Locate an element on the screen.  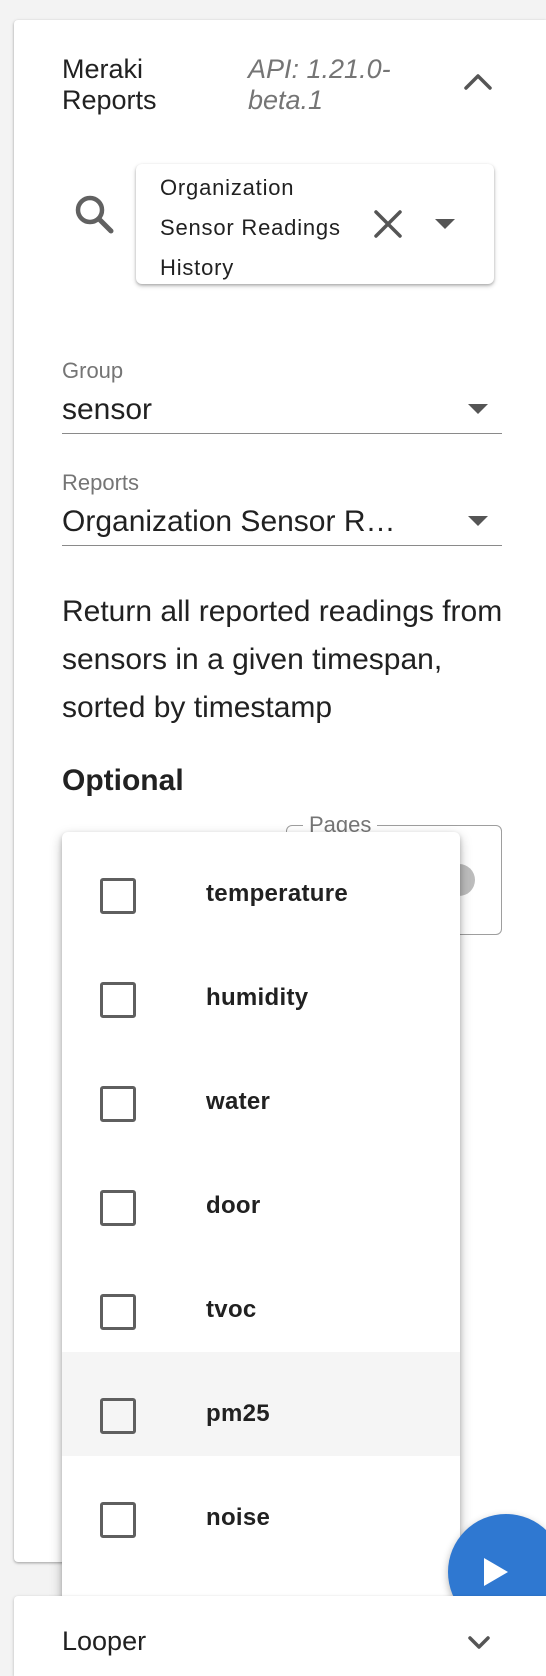
menu-item-pm25: pm25 is located at coordinates (261, 1404).